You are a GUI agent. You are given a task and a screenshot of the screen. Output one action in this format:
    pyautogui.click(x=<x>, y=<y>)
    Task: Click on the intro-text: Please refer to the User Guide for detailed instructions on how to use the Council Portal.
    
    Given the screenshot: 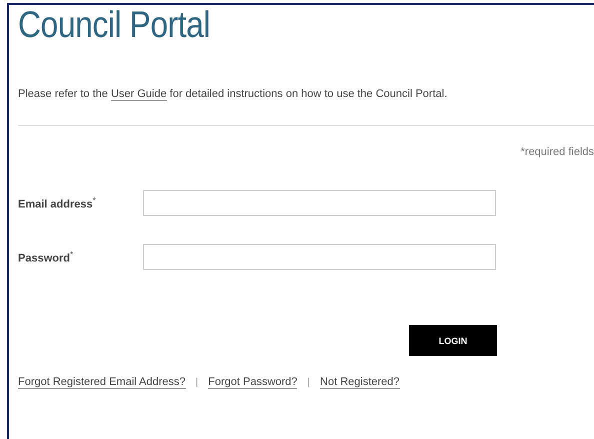 What is the action you would take?
    pyautogui.click(x=233, y=94)
    